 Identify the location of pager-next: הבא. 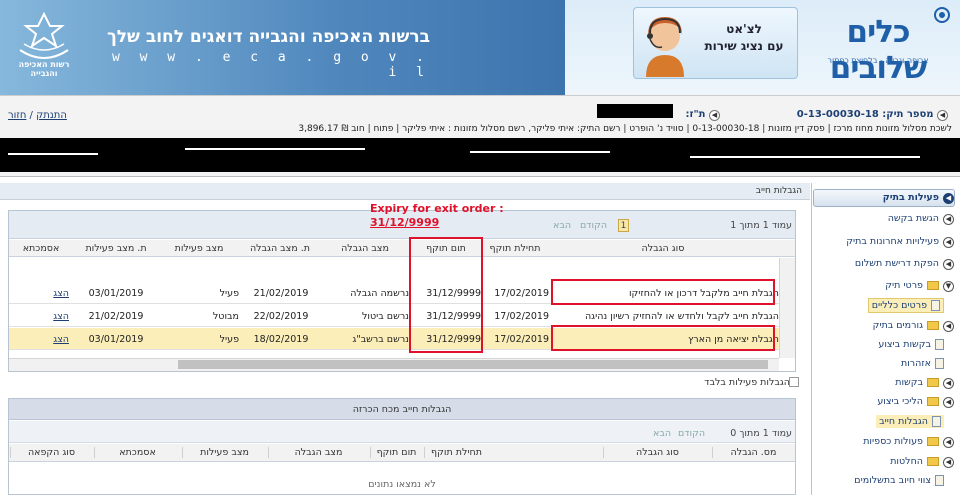
(562, 225).